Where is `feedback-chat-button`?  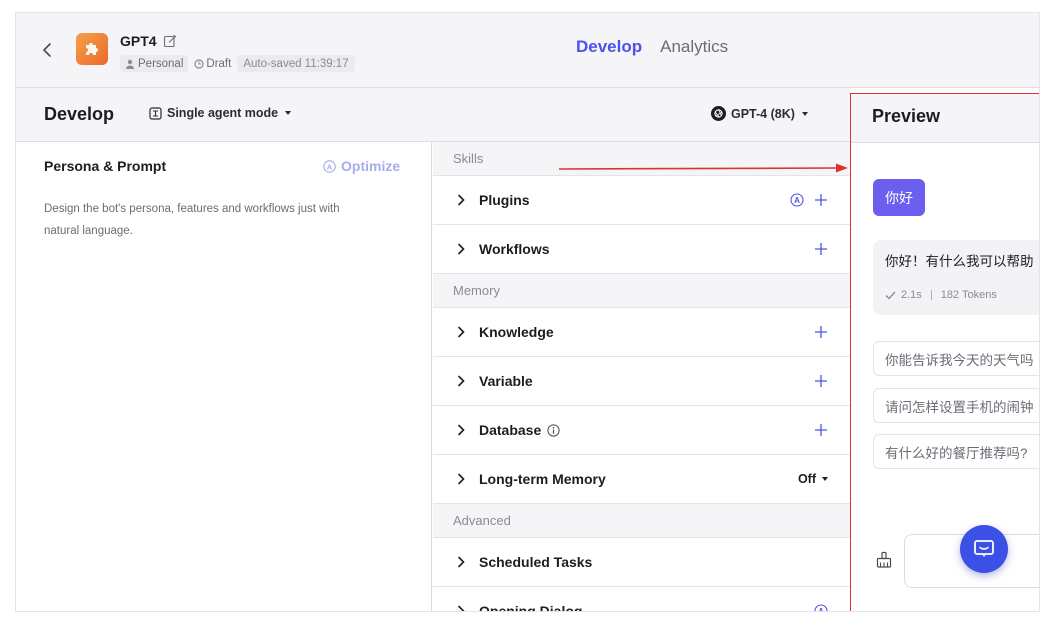
feedback-chat-button is located at coordinates (984, 549).